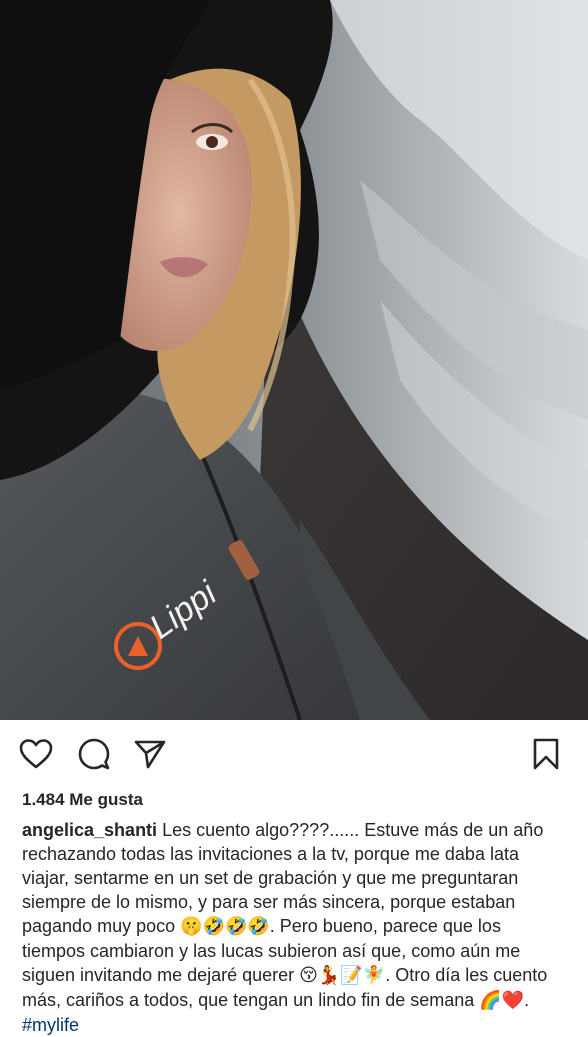 The width and height of the screenshot is (588, 1037). What do you see at coordinates (294, 753) in the screenshot?
I see `post-action-bar` at bounding box center [294, 753].